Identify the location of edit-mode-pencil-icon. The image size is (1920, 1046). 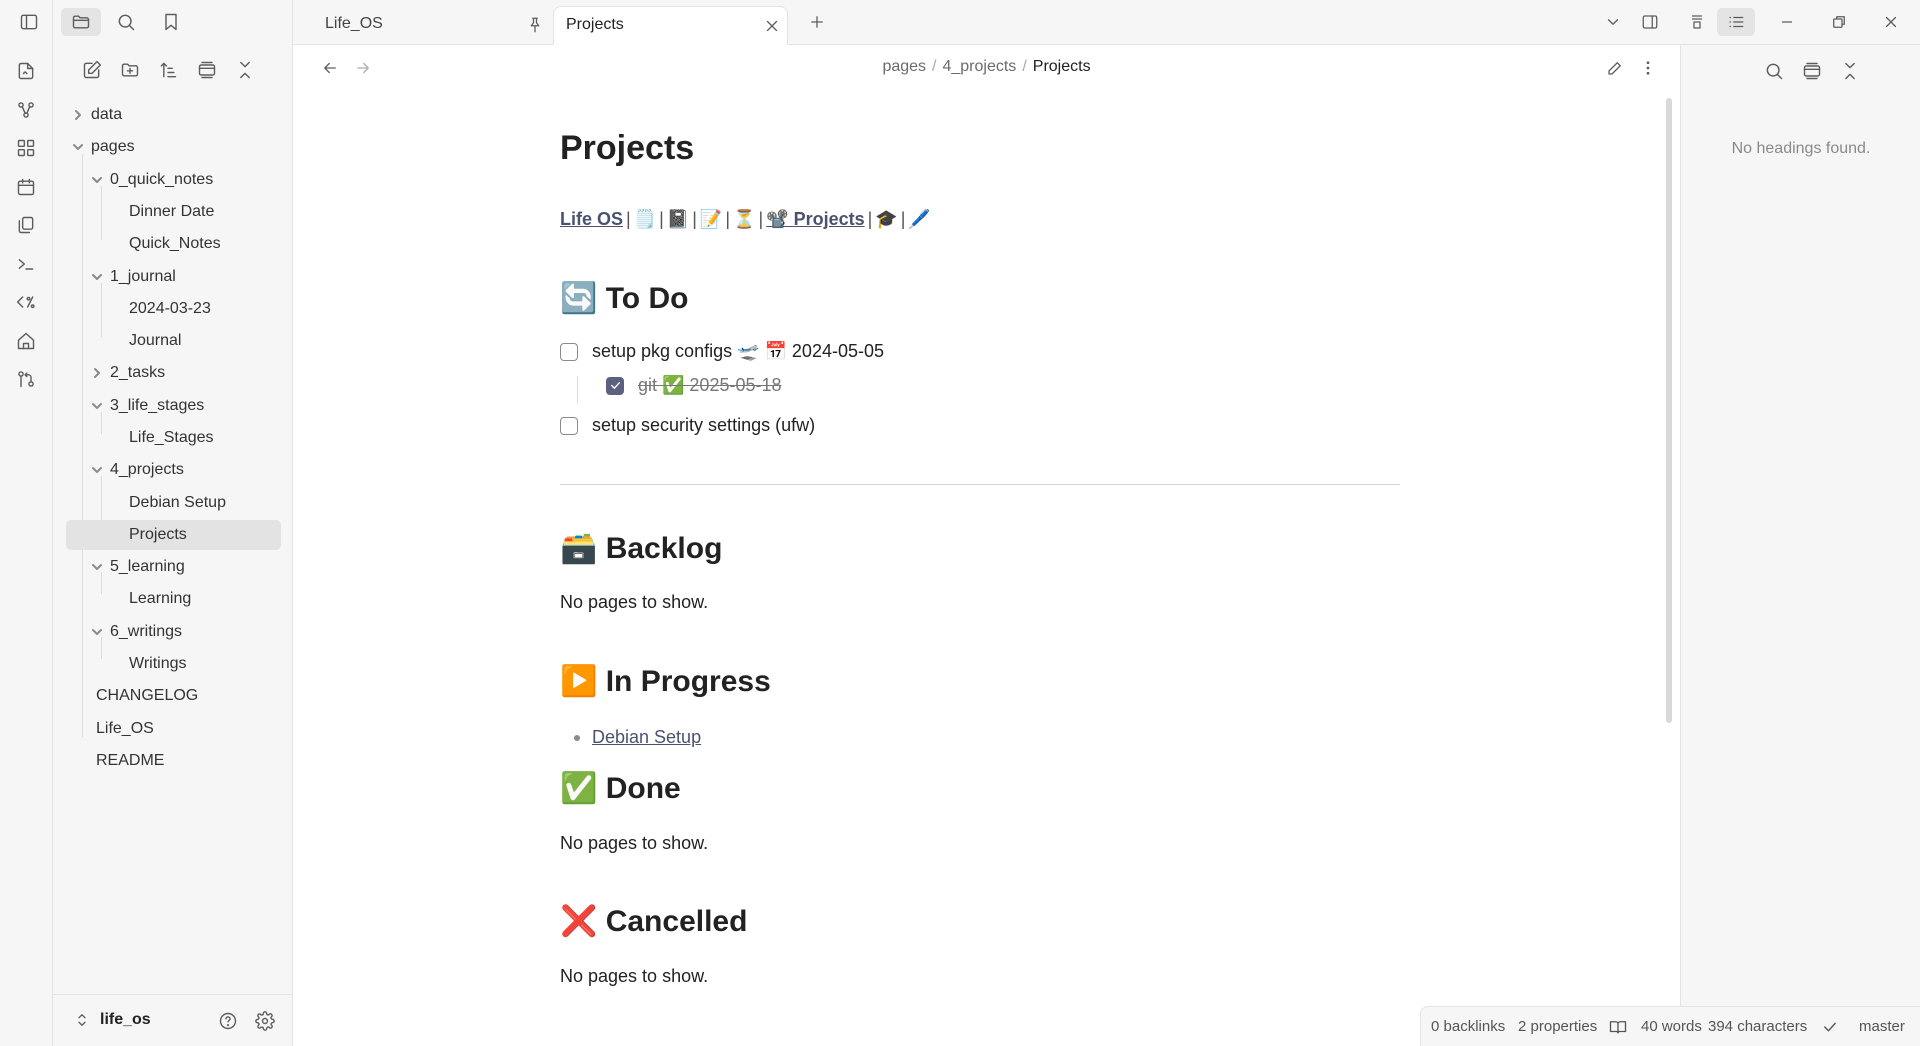
(1615, 68).